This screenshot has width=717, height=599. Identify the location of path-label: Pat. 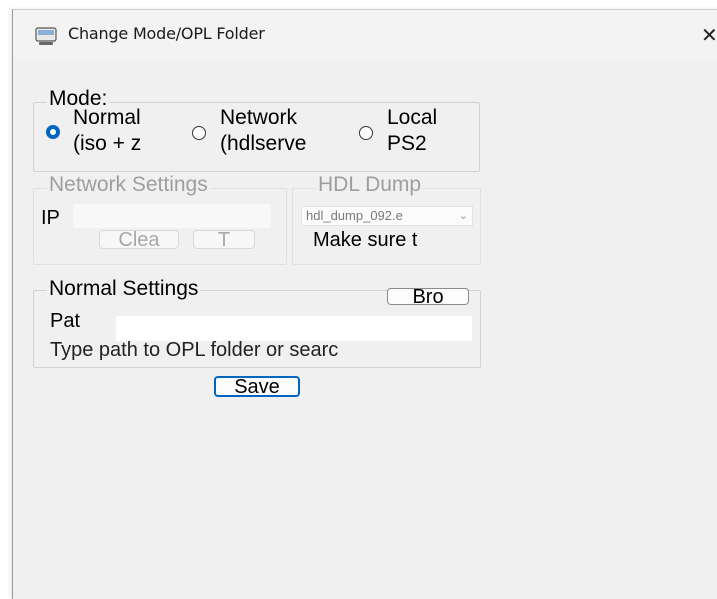
(65, 321).